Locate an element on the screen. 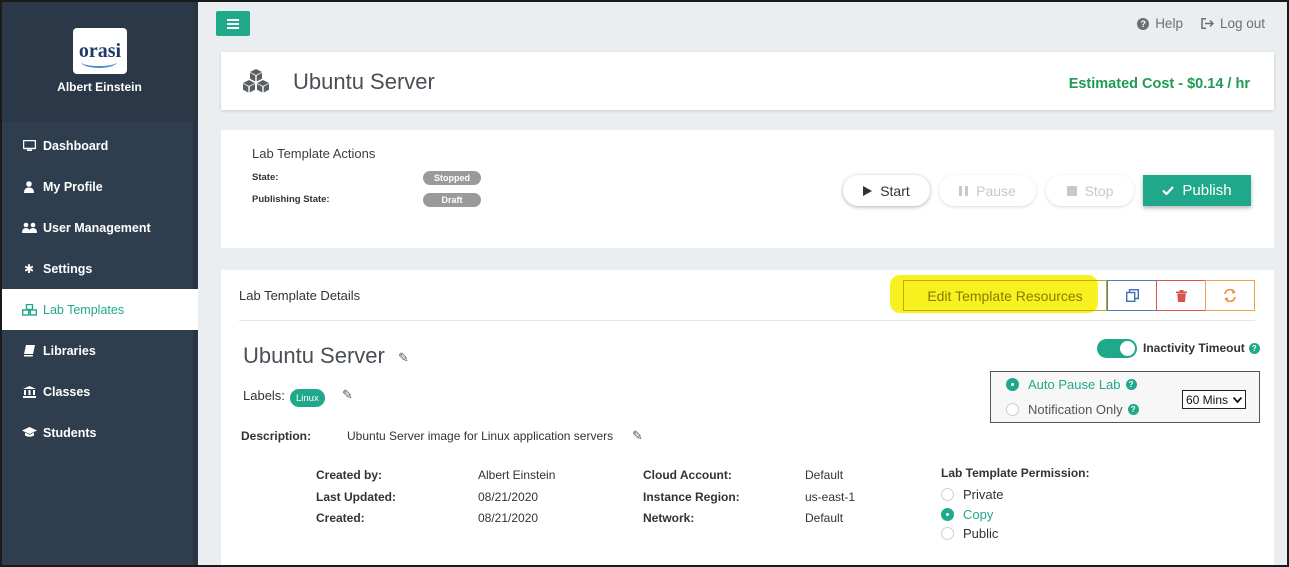 The image size is (1289, 567). check-icon is located at coordinates (1168, 190).